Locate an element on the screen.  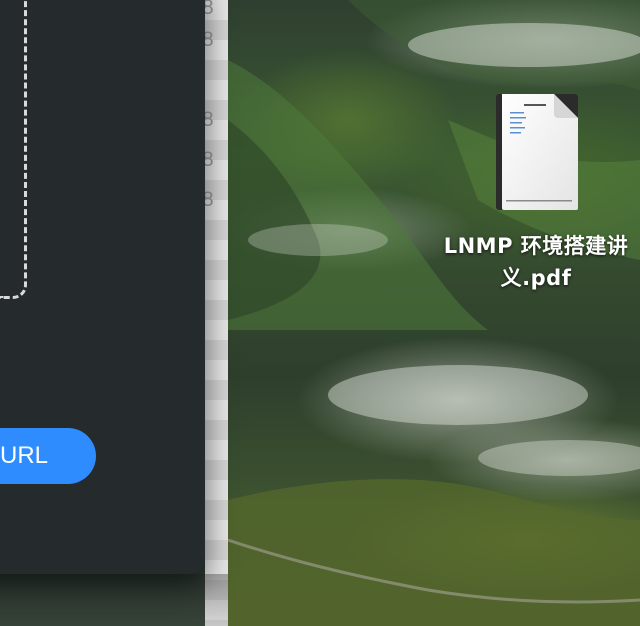
file-name-line-2: 义.pdf is located at coordinates (536, 278).